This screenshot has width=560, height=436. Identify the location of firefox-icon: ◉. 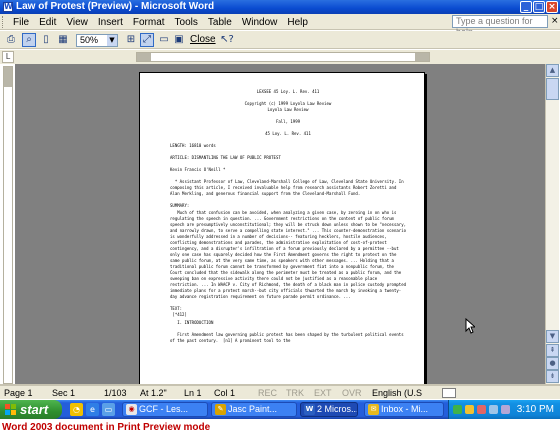
(131, 409).